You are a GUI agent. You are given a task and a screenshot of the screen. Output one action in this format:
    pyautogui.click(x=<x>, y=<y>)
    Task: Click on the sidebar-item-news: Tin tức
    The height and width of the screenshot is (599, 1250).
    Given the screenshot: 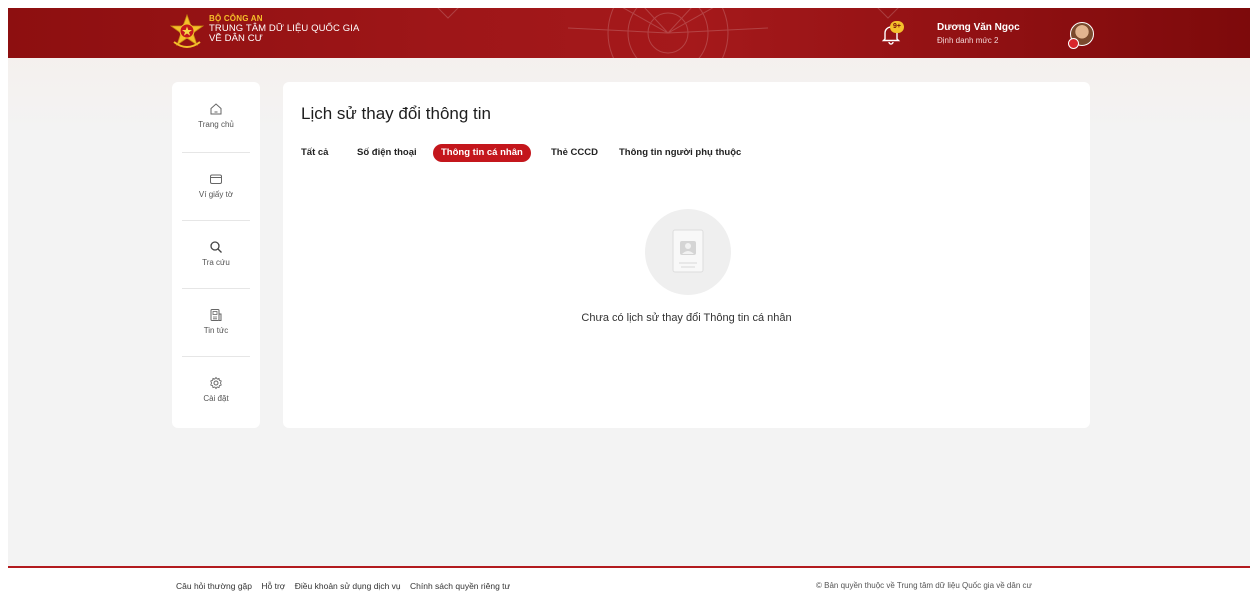 What is the action you would take?
    pyautogui.click(x=216, y=322)
    